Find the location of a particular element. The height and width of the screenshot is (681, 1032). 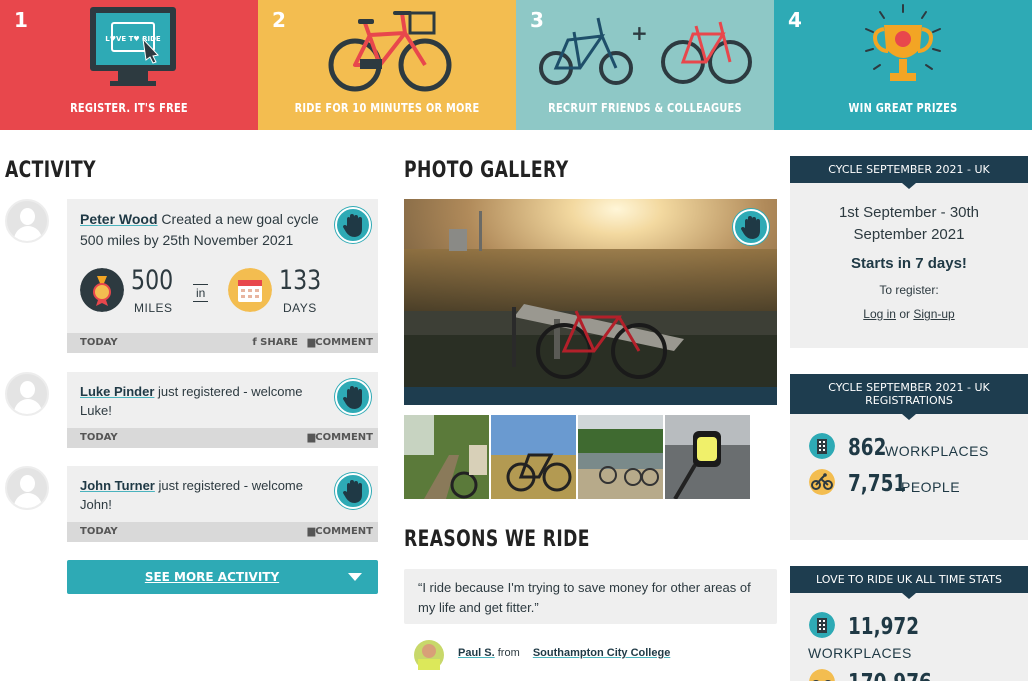

step-register: 1 L♥VE T♥ RIDE REGISTER. IT'S FREE is located at coordinates (129, 65).